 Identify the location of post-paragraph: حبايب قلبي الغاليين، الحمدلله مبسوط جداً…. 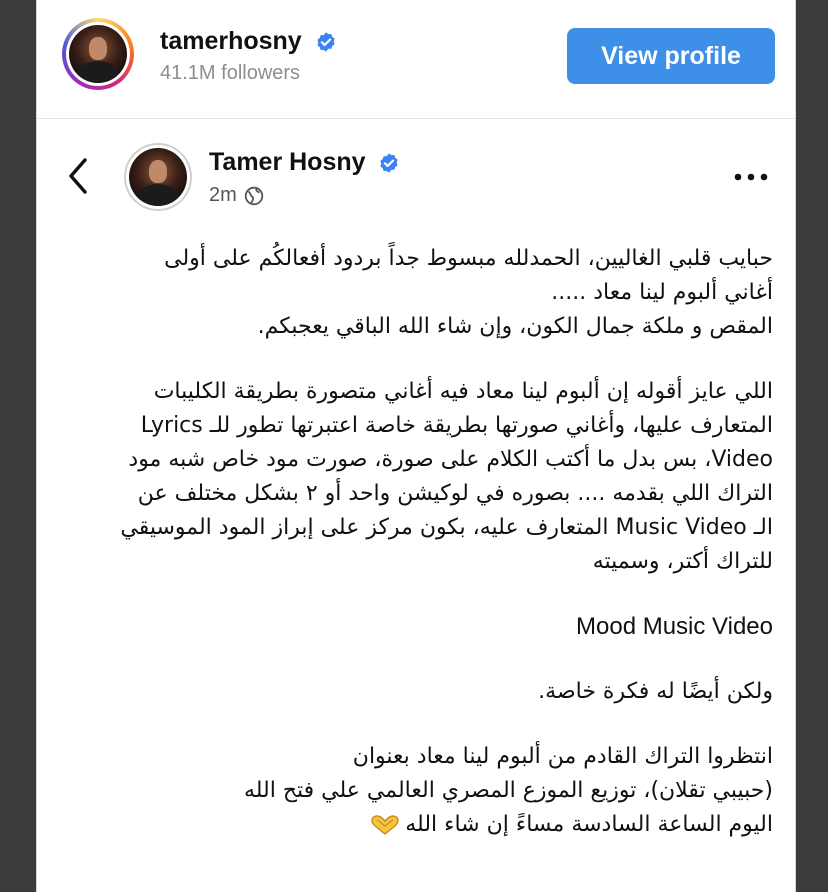
(422, 293).